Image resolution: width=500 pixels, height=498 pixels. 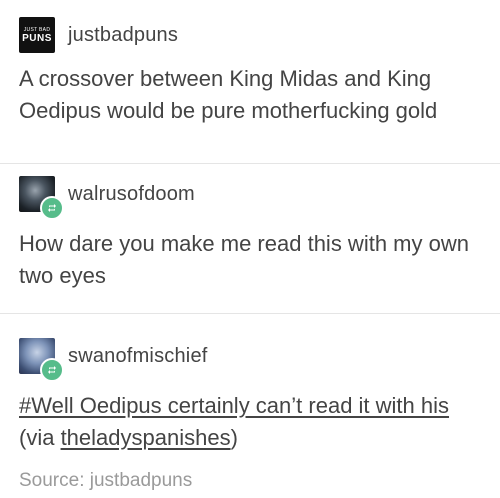 I want to click on username: swanofmischief, so click(x=138, y=356).